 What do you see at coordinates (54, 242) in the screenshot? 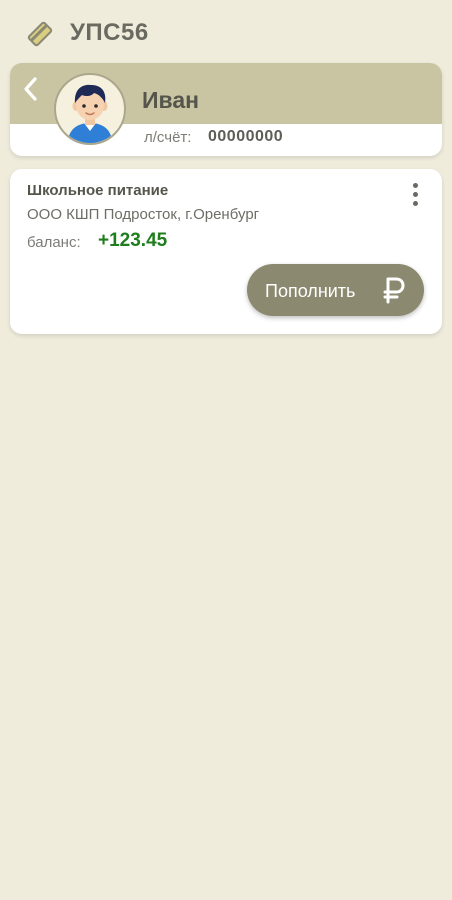
I see `balance-label: баланс:` at bounding box center [54, 242].